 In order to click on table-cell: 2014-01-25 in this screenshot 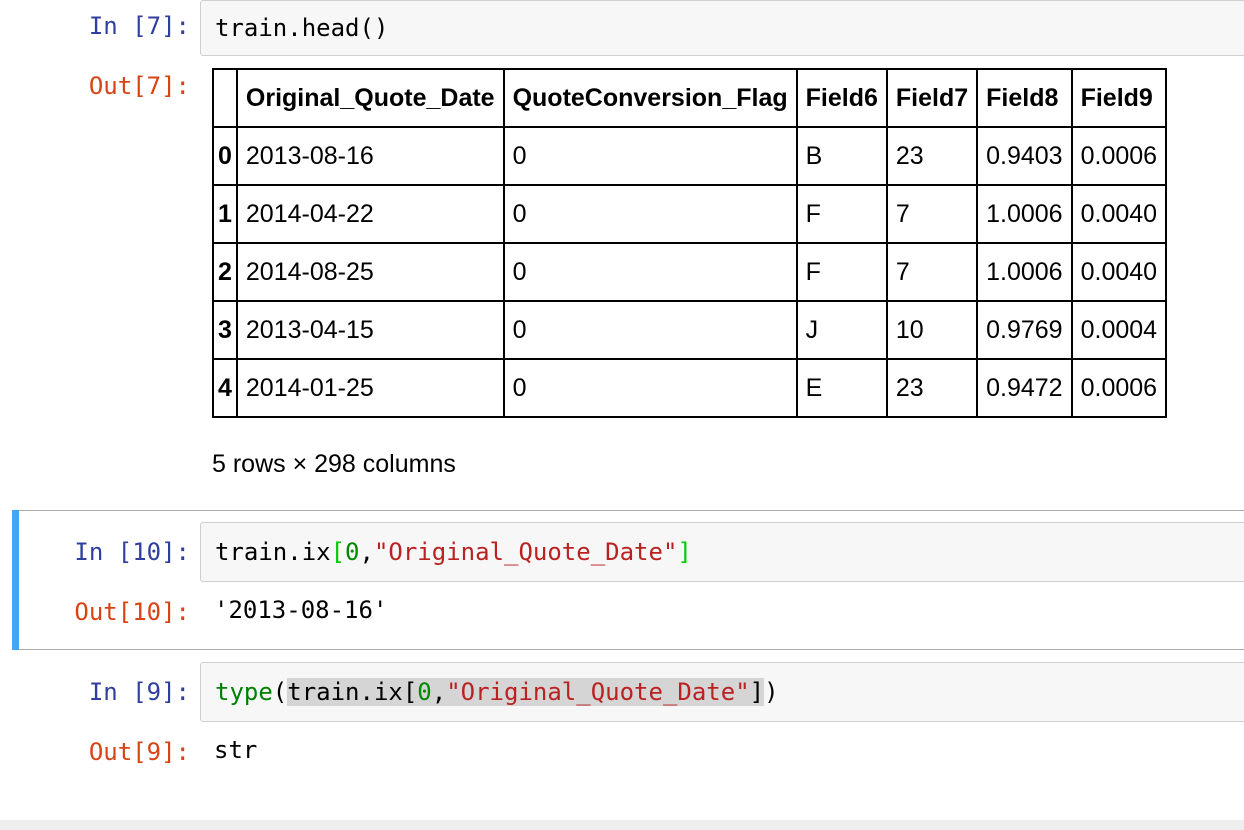, I will do `click(370, 388)`.